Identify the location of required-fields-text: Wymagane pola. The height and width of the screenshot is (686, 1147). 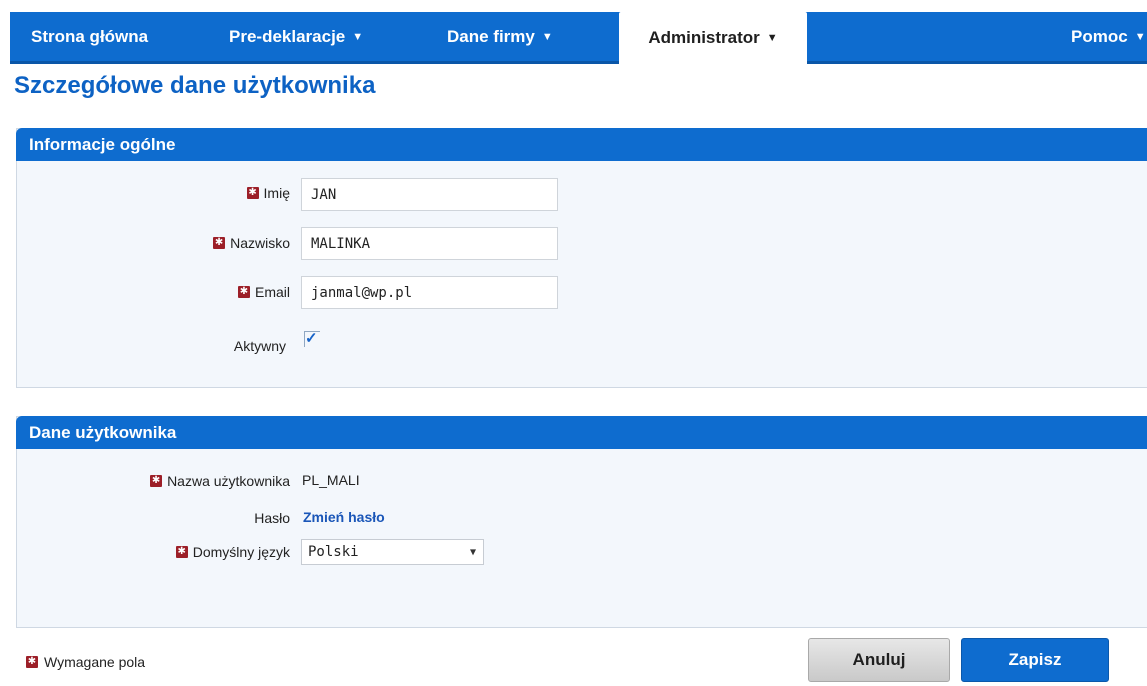
(95, 662).